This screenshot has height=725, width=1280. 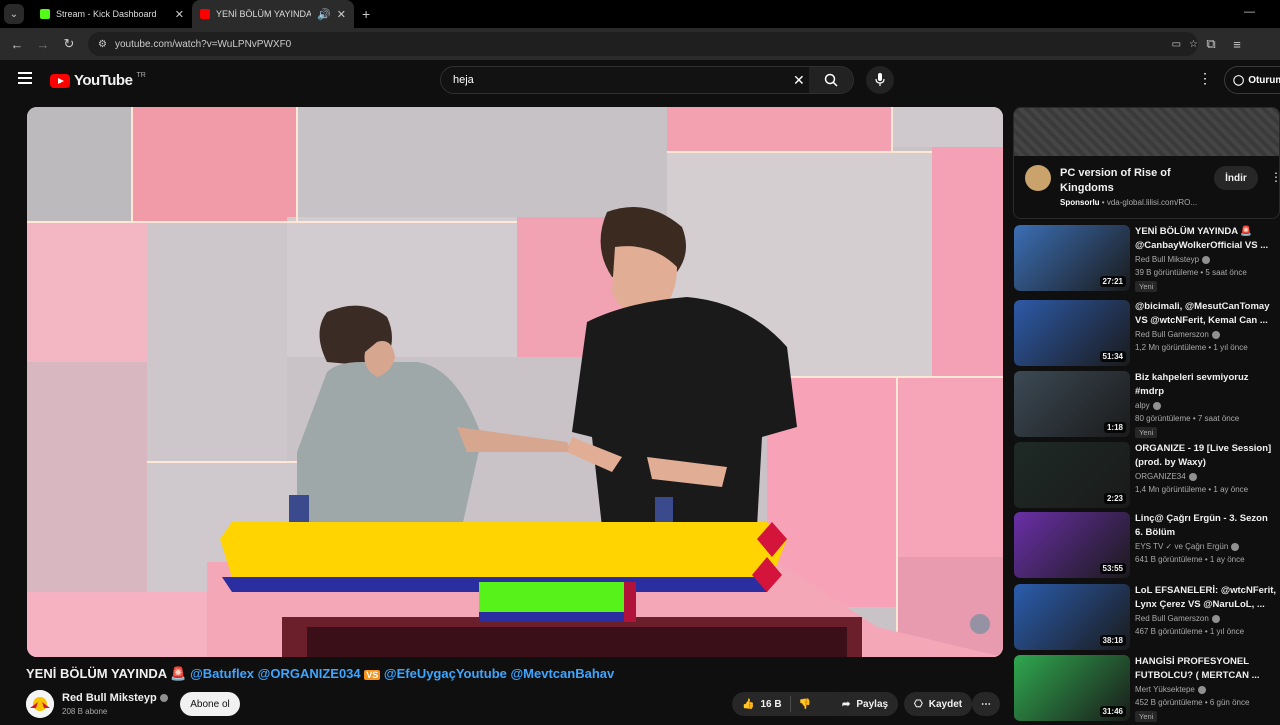 What do you see at coordinates (647, 80) in the screenshot?
I see `search-box: heja ✕` at bounding box center [647, 80].